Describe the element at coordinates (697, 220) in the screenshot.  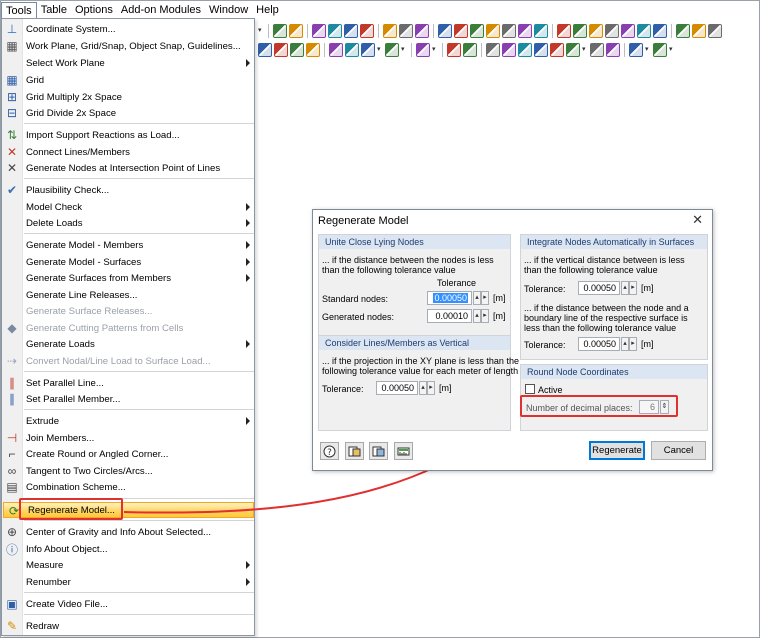
I see `close-icon: ✕` at that location.